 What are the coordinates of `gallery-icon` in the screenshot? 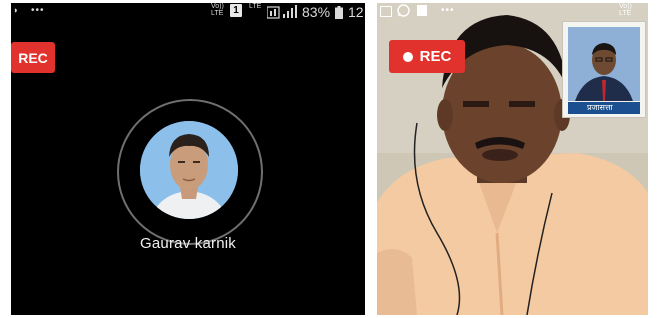 It's located at (386, 11).